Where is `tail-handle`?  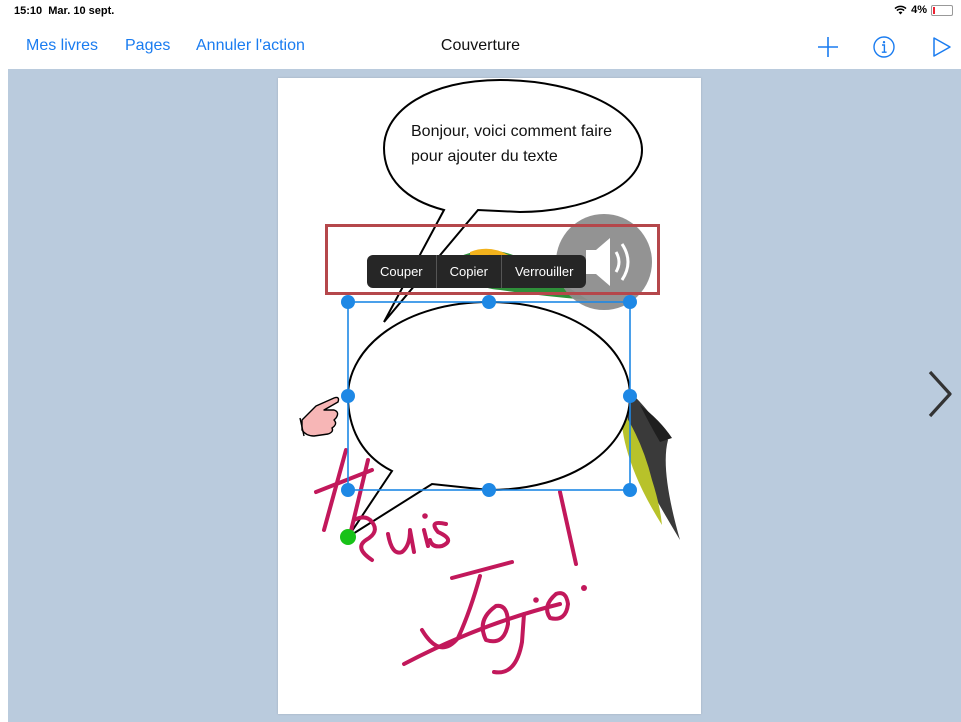 tail-handle is located at coordinates (348, 537).